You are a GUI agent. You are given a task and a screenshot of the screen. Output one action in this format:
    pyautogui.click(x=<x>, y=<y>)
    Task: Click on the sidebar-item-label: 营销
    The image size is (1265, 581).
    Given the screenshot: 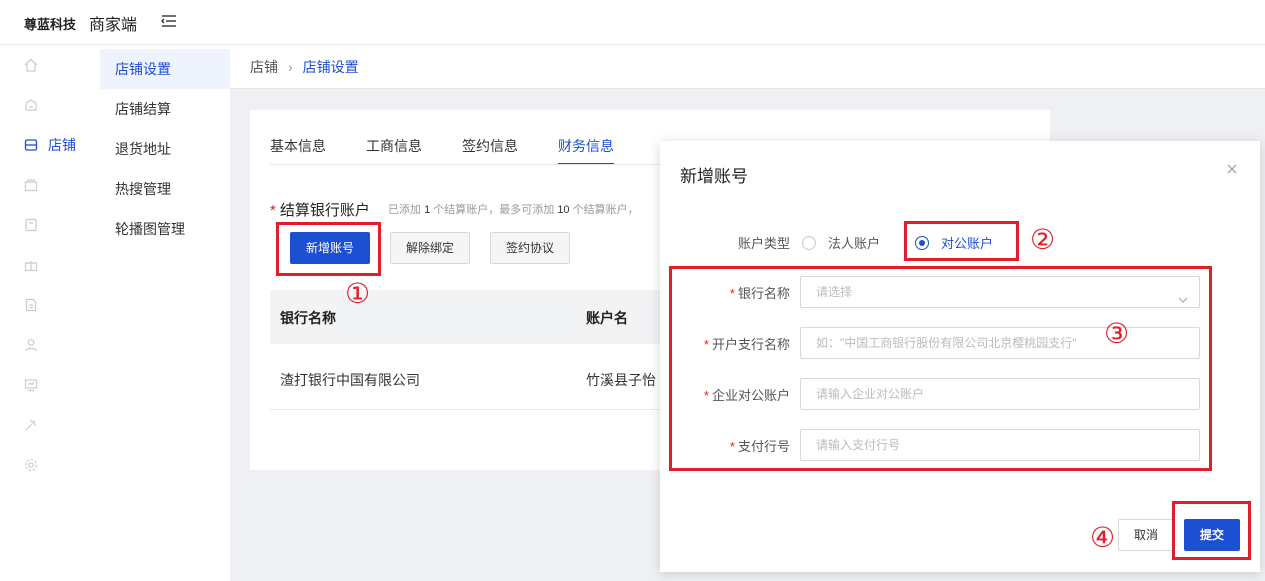 What is the action you would take?
    pyautogui.click(x=62, y=265)
    